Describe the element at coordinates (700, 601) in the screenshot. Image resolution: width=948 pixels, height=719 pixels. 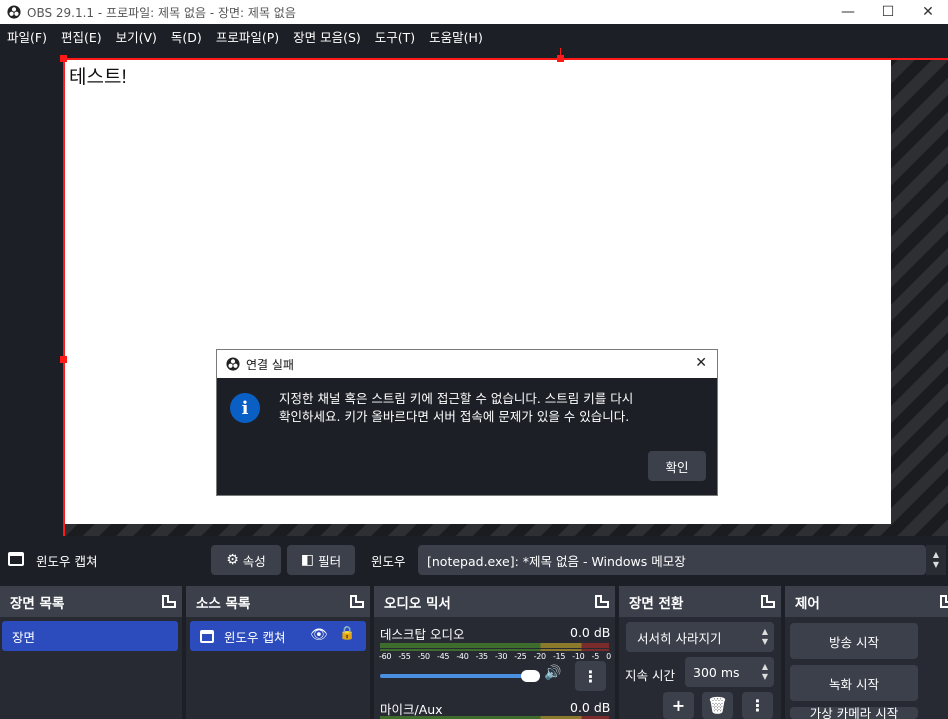
I see `transitions-dock-header: 장면 전환` at that location.